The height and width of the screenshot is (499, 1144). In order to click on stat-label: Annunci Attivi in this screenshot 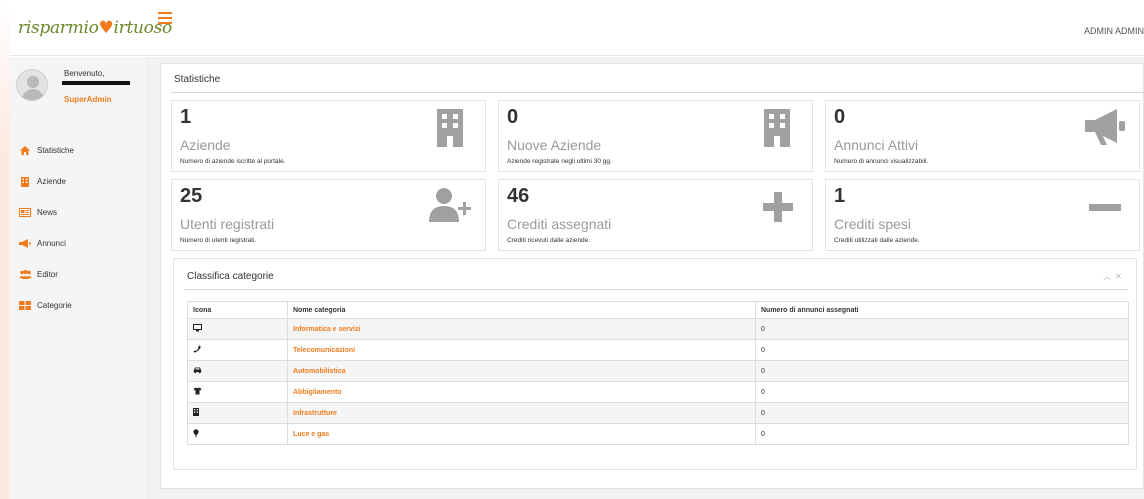, I will do `click(876, 145)`.